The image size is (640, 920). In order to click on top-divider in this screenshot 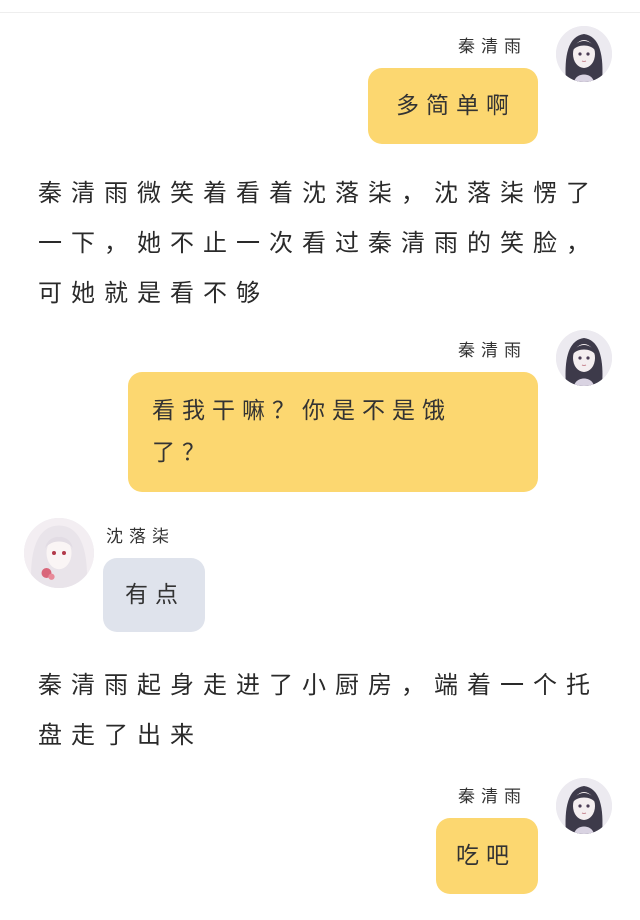, I will do `click(320, 12)`.